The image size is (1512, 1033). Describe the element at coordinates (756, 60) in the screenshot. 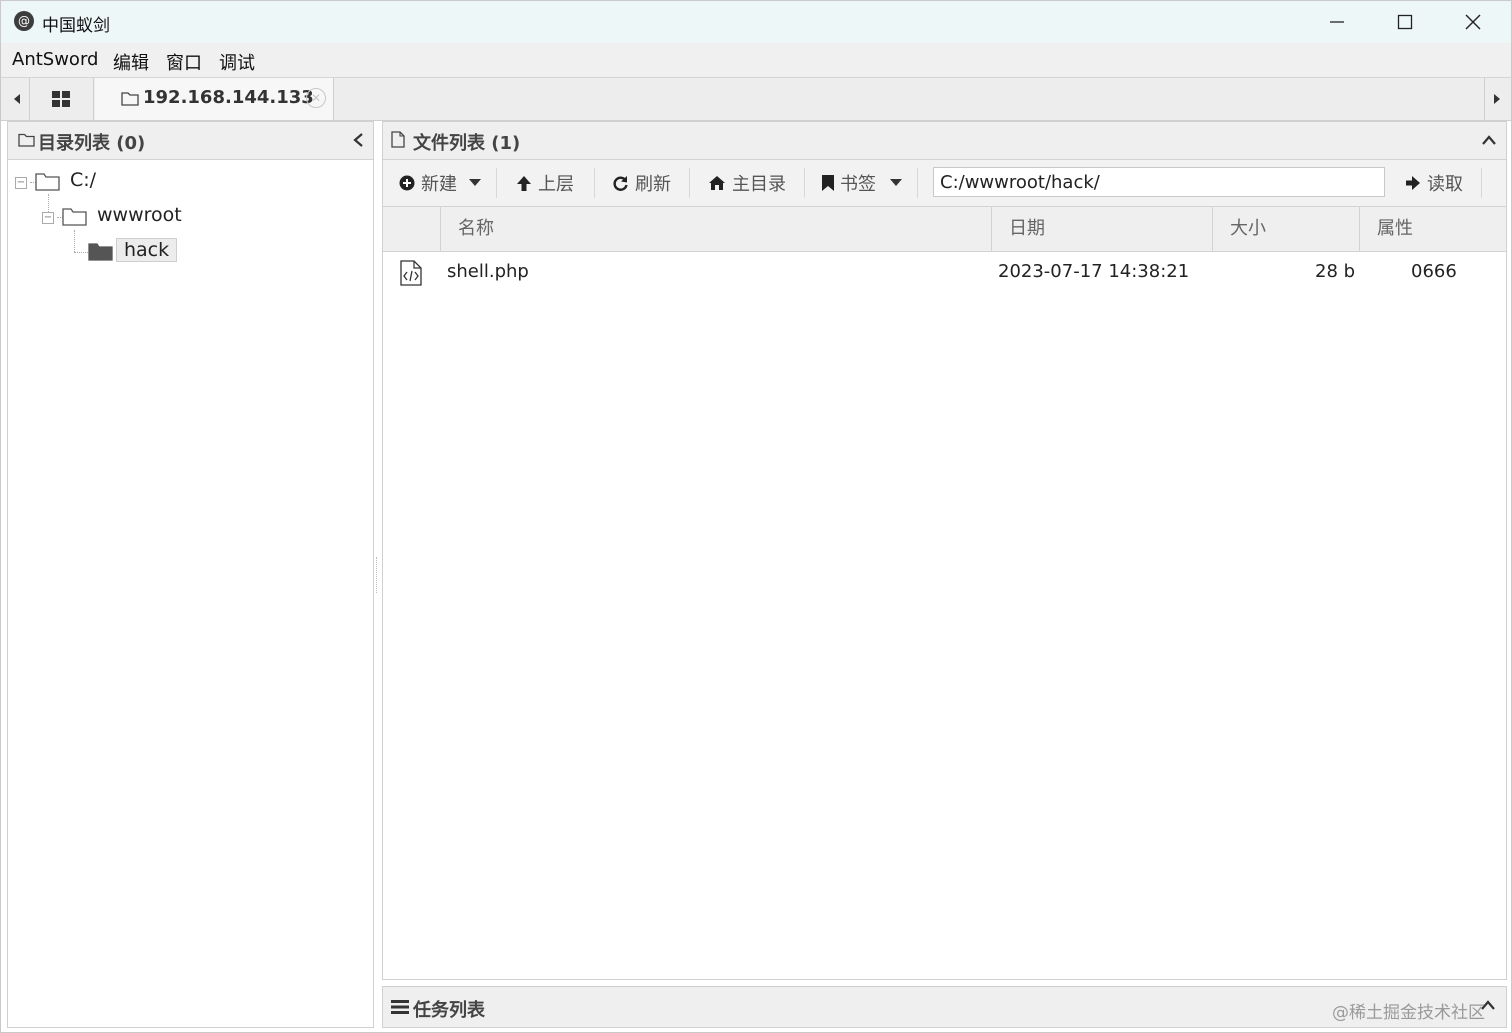

I see `menu-bar: AntSword 编辑 窗口 调试` at that location.